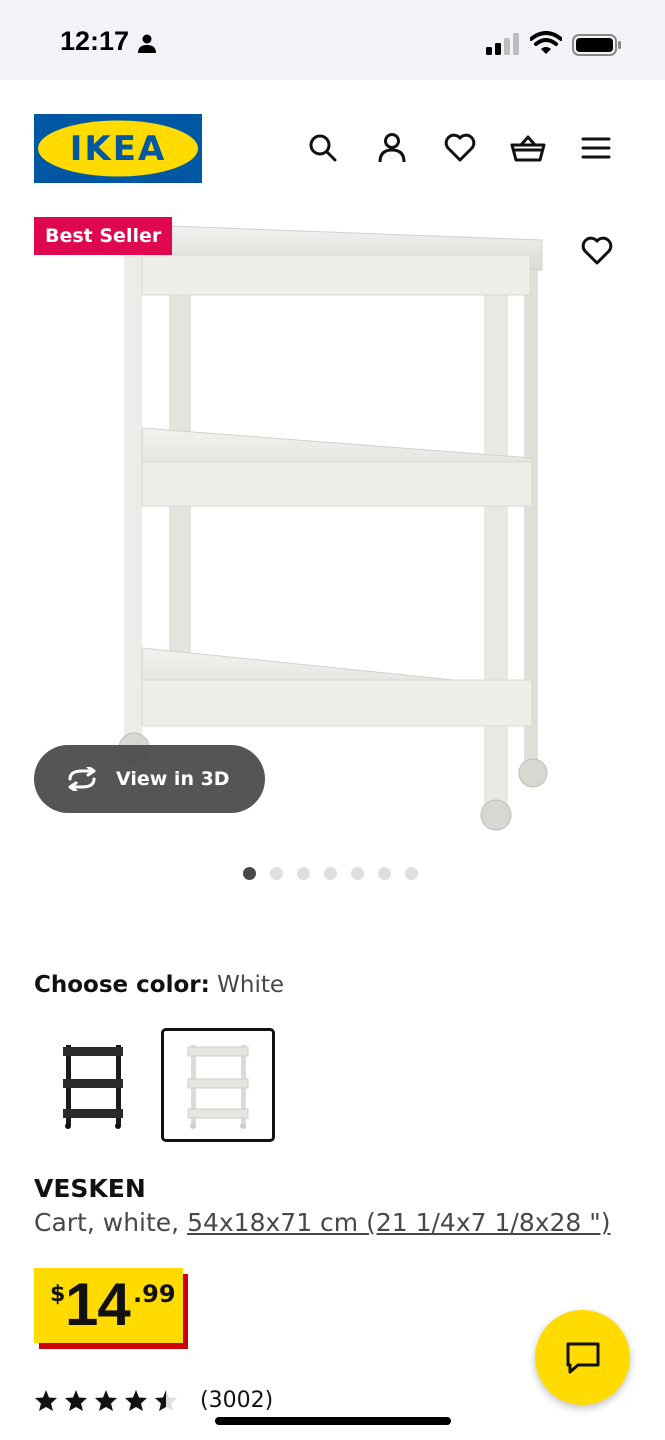 This screenshot has height=1440, width=665. Describe the element at coordinates (392, 148) in the screenshot. I see `user-icon` at that location.